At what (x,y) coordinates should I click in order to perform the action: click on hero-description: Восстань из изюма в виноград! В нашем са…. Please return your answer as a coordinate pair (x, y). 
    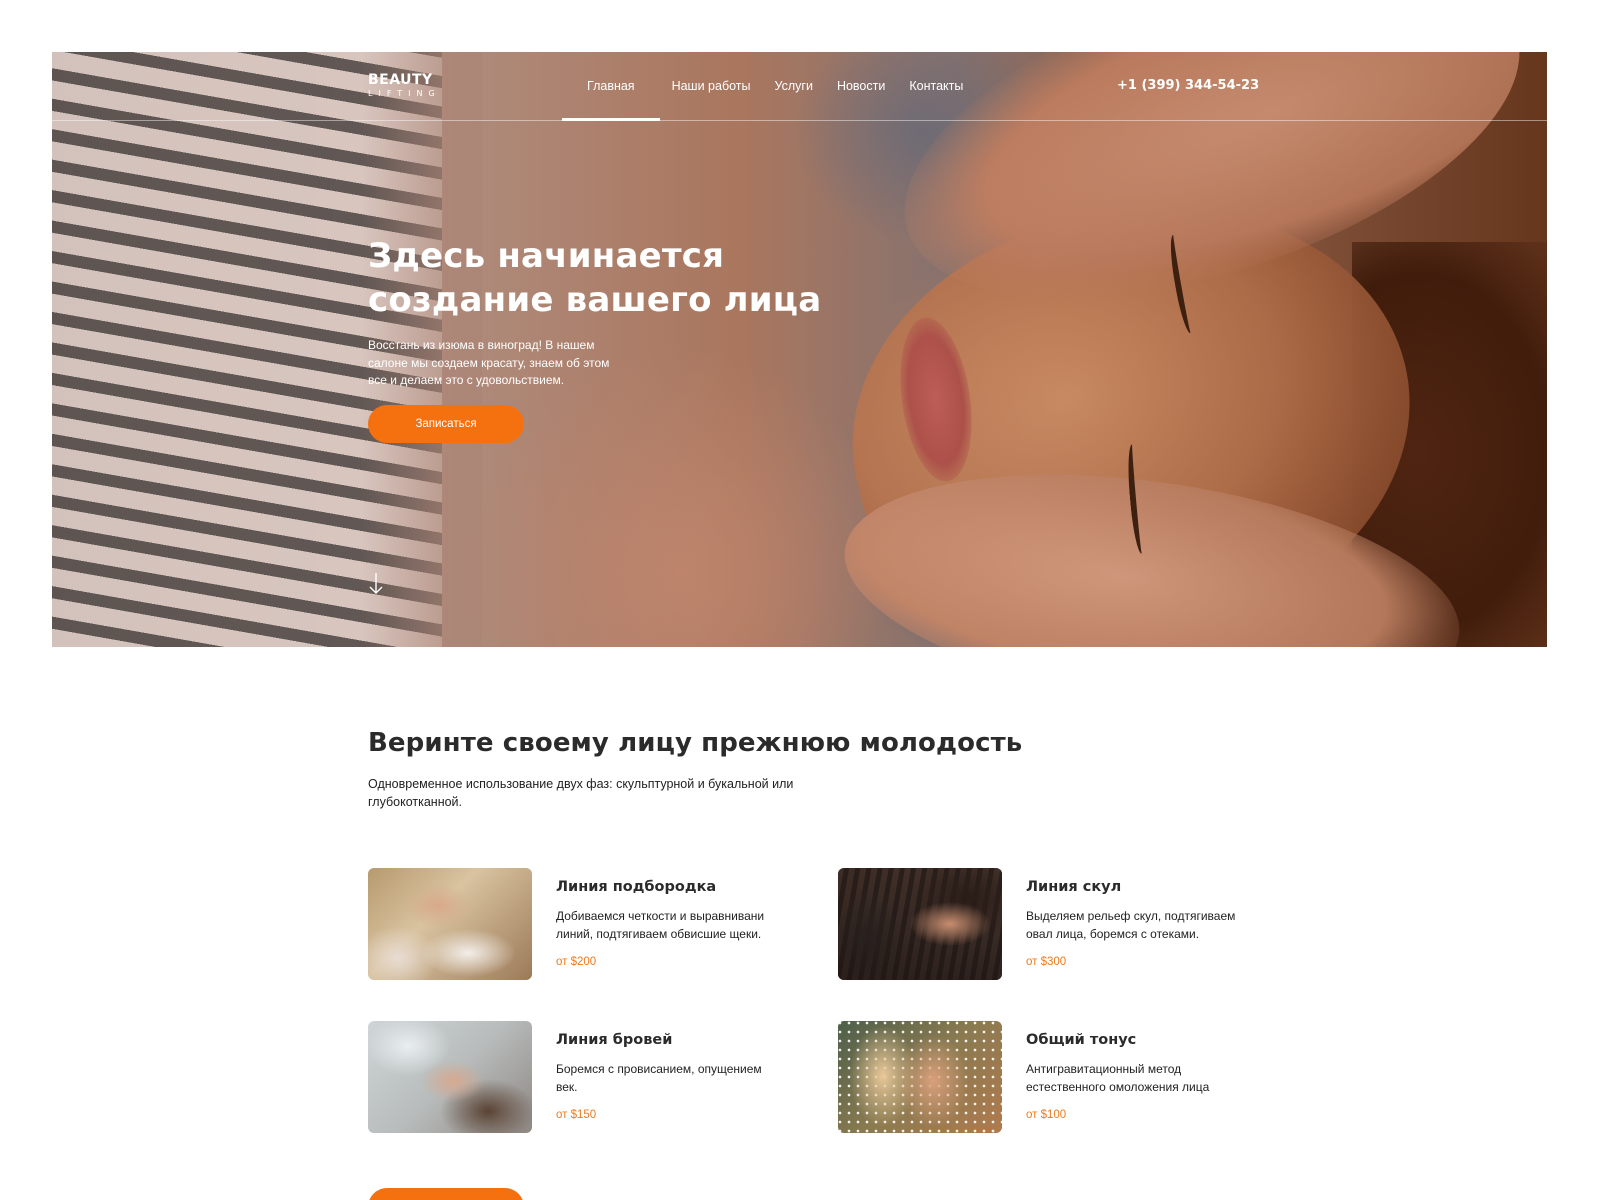
    Looking at the image, I should click on (489, 362).